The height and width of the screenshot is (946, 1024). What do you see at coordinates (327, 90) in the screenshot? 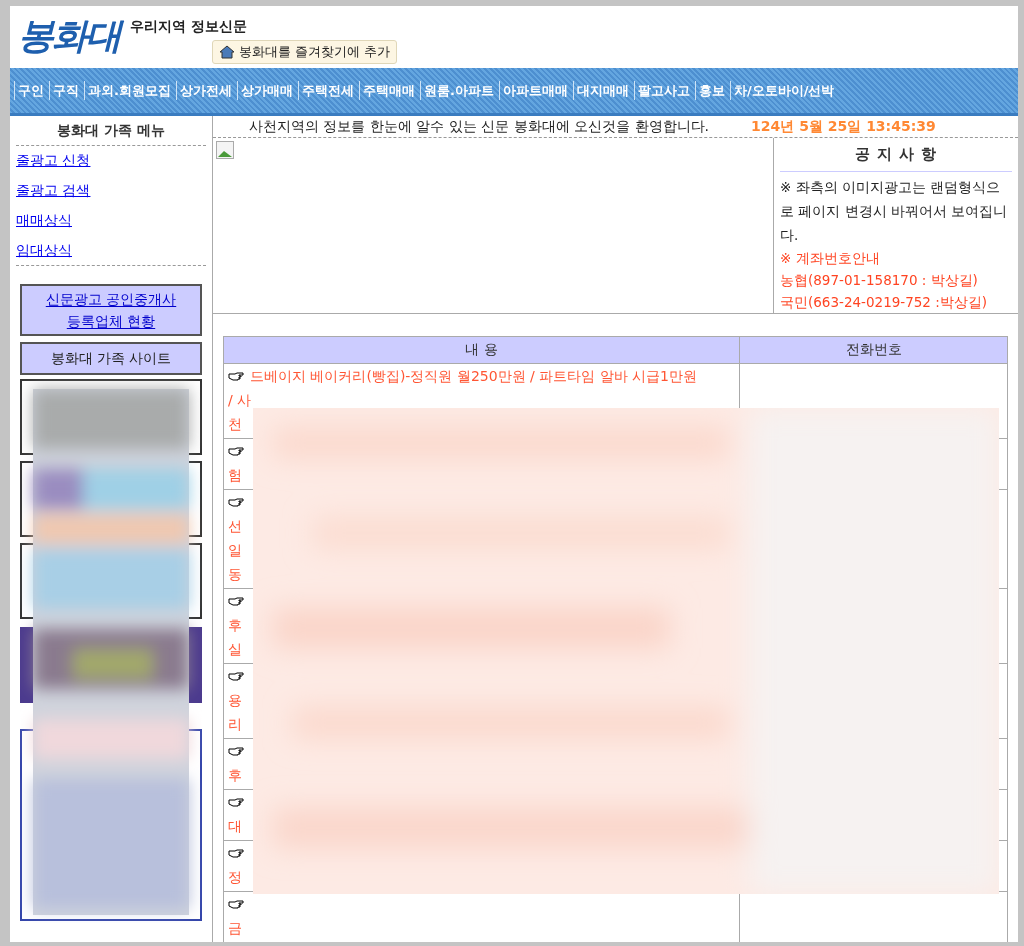
I see `nav-link: 주택전세` at bounding box center [327, 90].